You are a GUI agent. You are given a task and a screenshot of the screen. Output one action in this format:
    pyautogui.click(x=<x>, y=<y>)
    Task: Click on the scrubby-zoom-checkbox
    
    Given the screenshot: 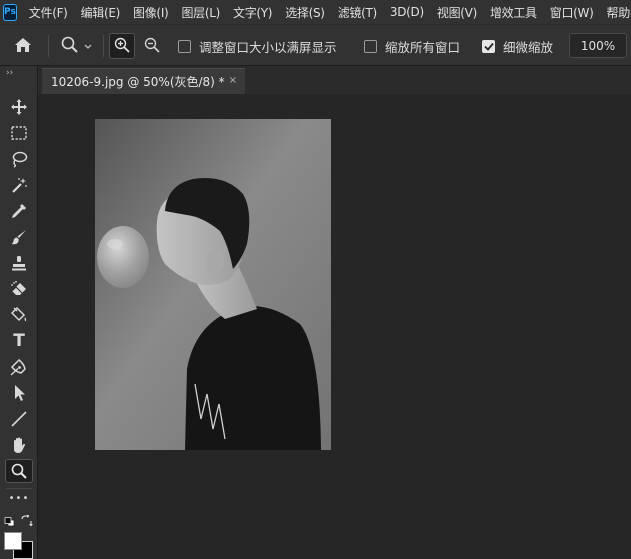 What is the action you would take?
    pyautogui.click(x=488, y=46)
    